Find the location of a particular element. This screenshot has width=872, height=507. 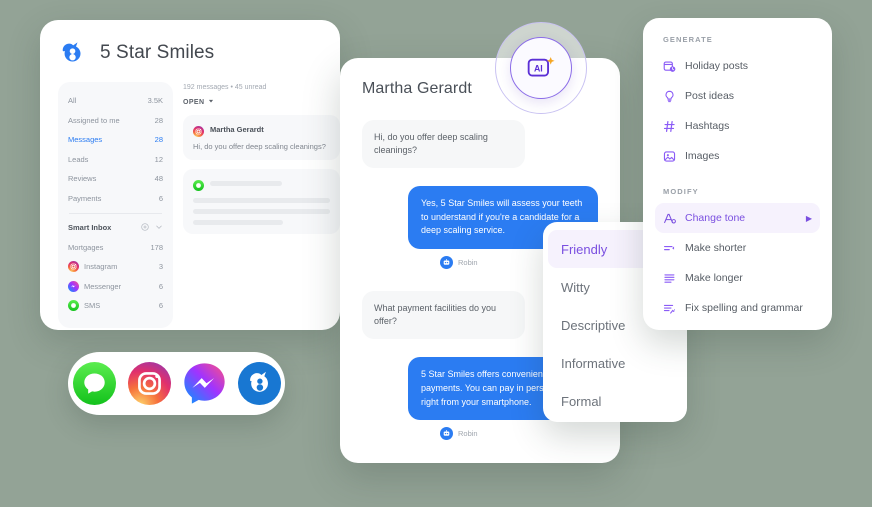

folder-count: 6 is located at coordinates (160, 198).